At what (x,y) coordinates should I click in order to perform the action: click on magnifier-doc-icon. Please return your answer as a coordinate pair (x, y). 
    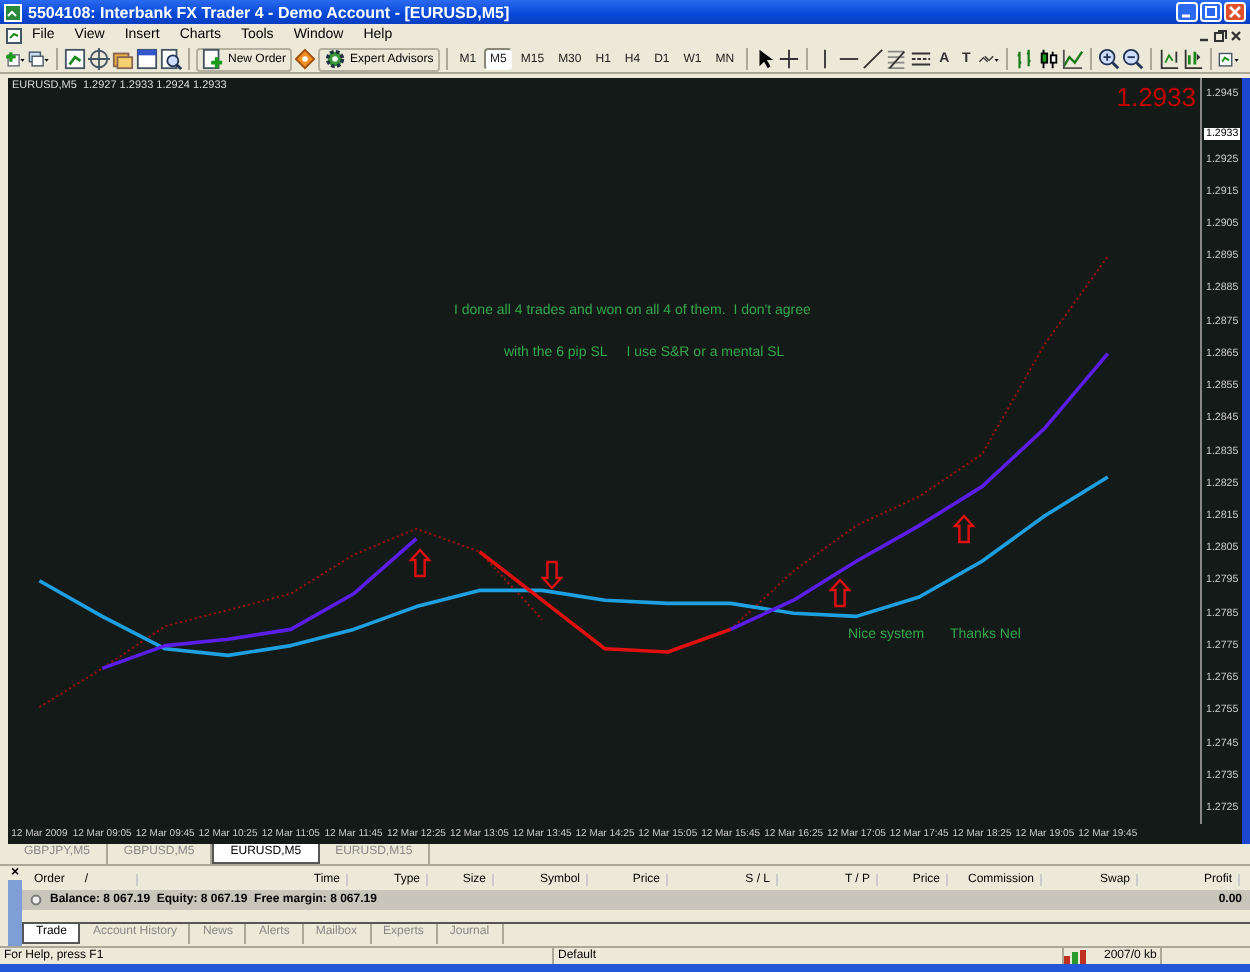
    Looking at the image, I should click on (171, 59).